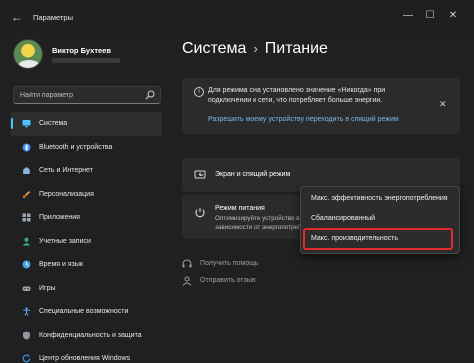 The image size is (474, 363). I want to click on shield-icon, so click(26, 335).